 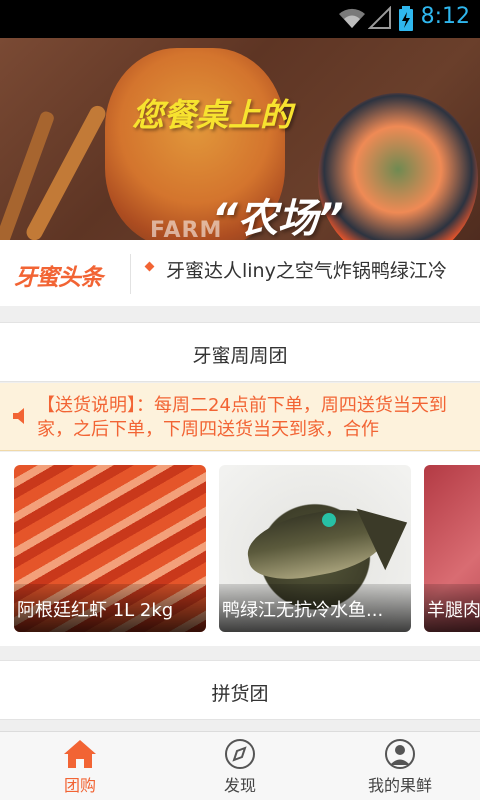 I want to click on nav-item-profile: 我的果鲜, so click(x=400, y=766).